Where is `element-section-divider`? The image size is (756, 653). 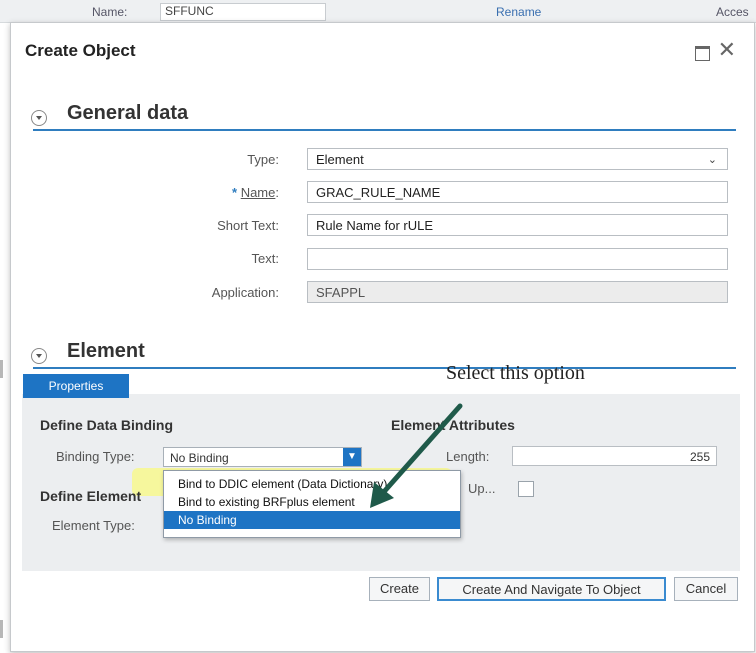 element-section-divider is located at coordinates (384, 368).